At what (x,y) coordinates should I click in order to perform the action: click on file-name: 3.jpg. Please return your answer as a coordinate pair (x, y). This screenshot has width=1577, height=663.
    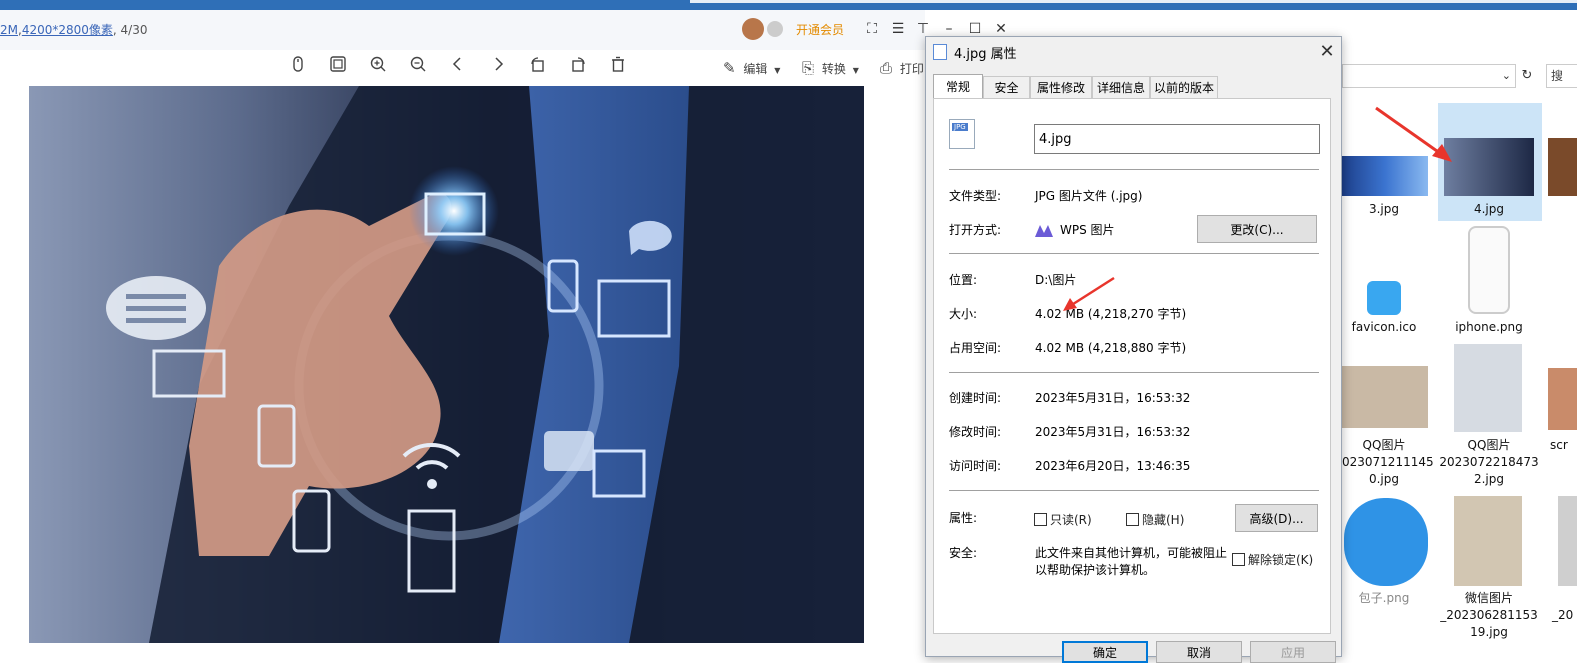
    Looking at the image, I should click on (1384, 209).